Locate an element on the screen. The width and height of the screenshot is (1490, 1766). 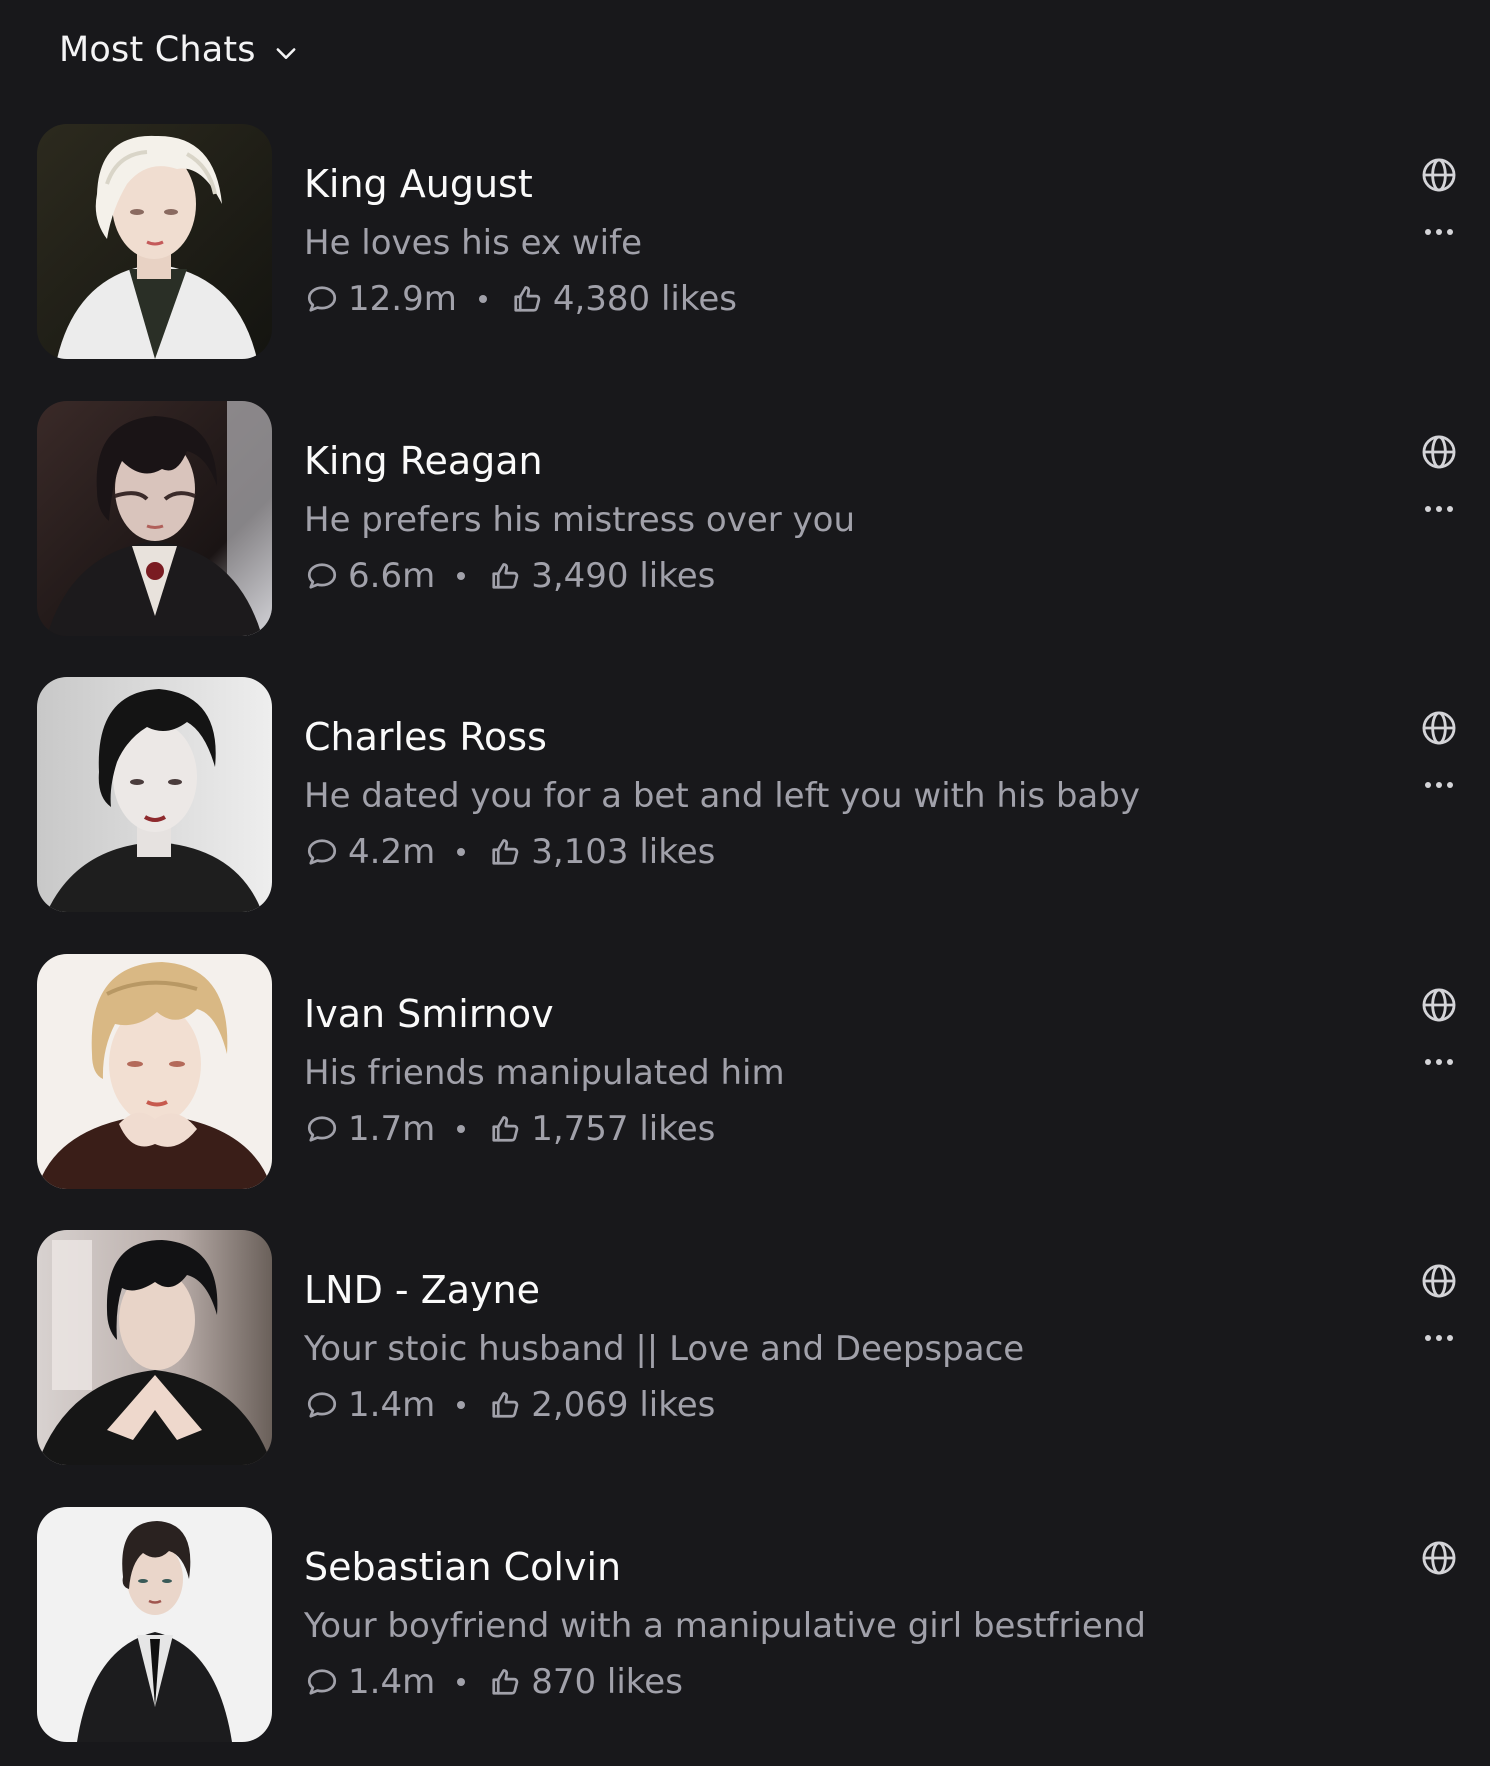
character-stats: 1.4m 2,069 likes is located at coordinates (509, 1405).